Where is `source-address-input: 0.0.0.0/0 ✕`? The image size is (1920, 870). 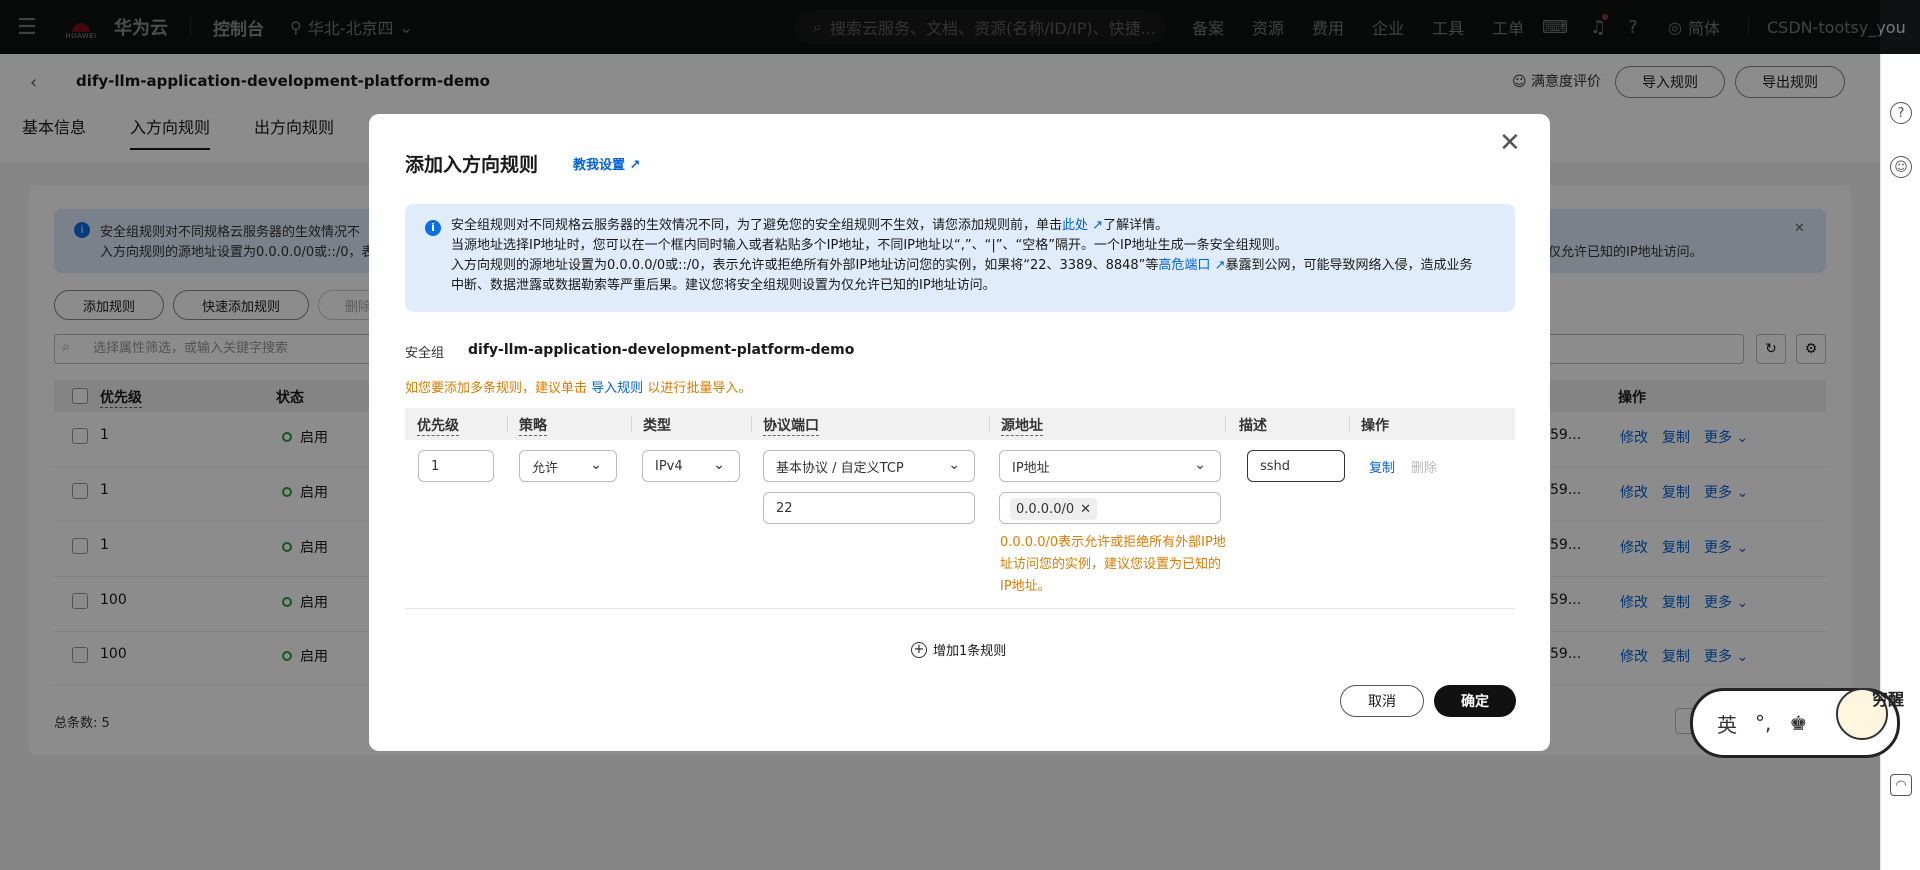
source-address-input: 0.0.0.0/0 ✕ is located at coordinates (1110, 508).